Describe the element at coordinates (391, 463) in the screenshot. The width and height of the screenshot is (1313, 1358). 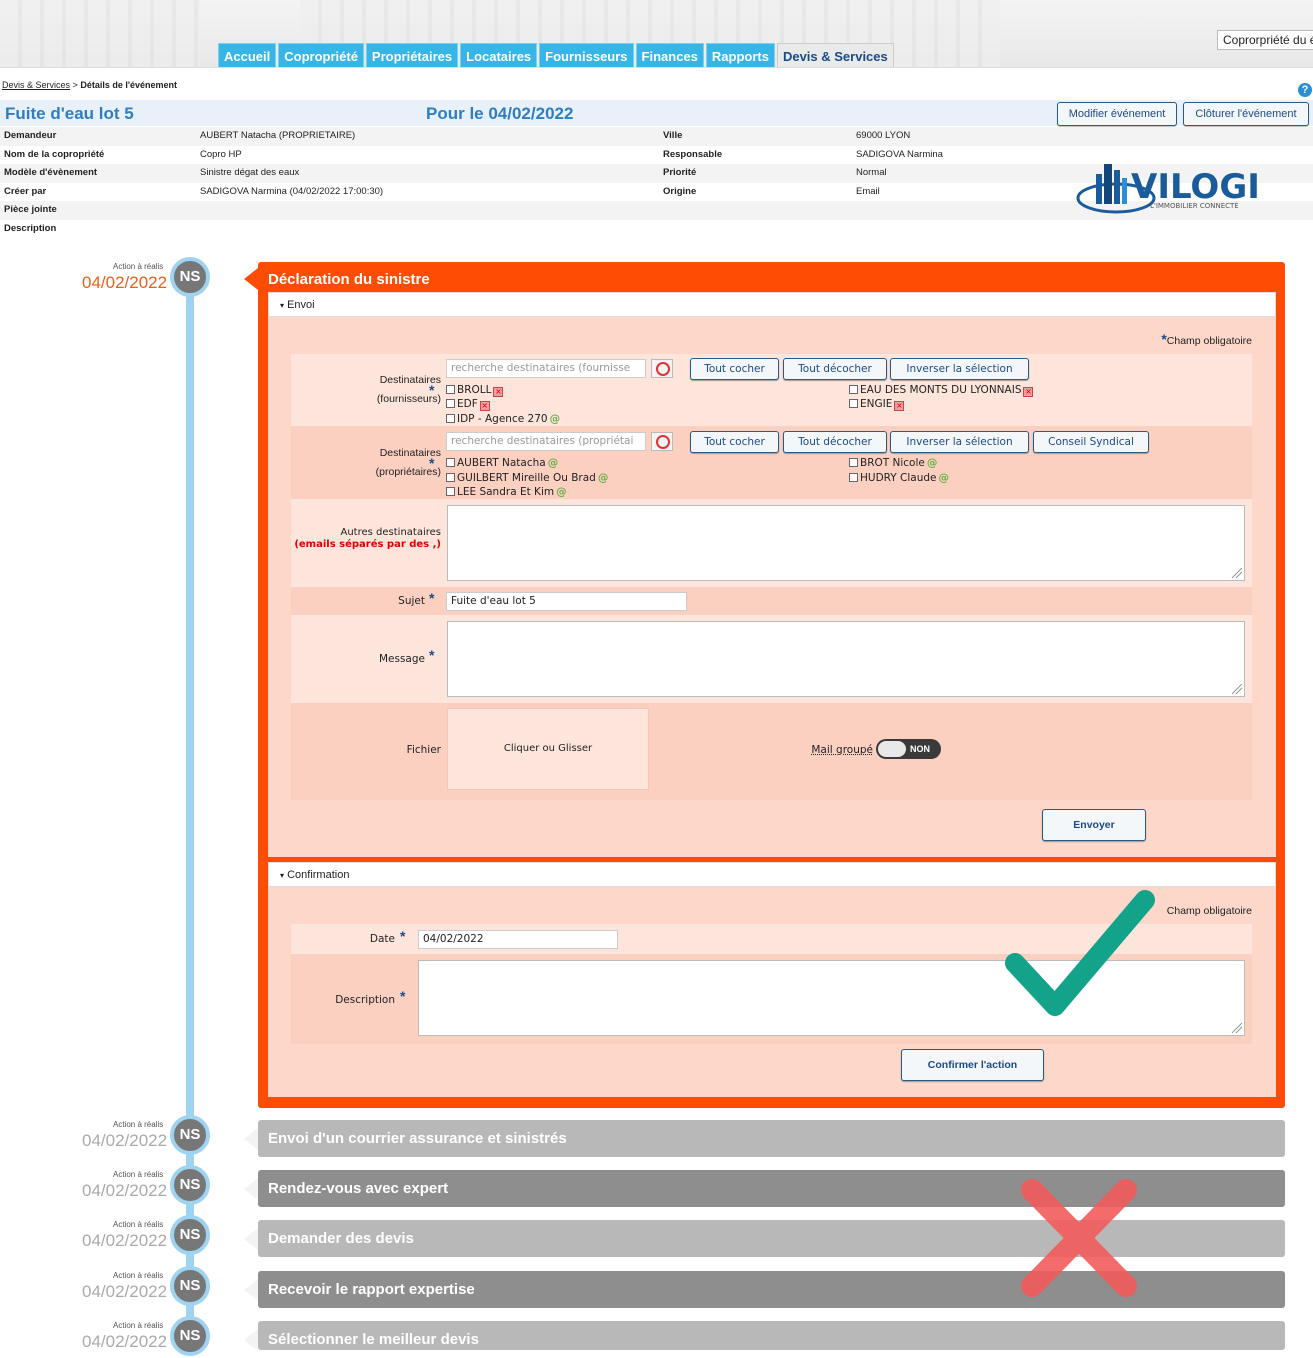
I see `field-label: Destinataires (propriétaires)` at that location.